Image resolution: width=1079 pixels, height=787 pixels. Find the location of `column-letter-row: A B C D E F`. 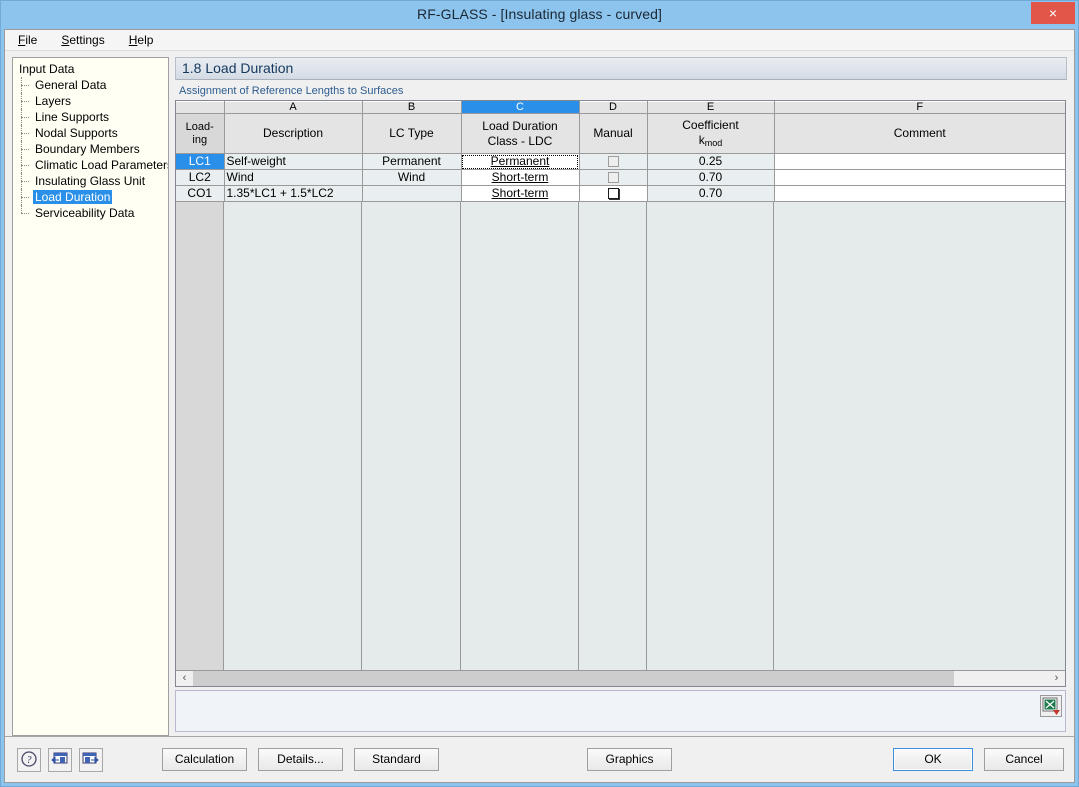

column-letter-row: A B C D E F is located at coordinates (620, 107).